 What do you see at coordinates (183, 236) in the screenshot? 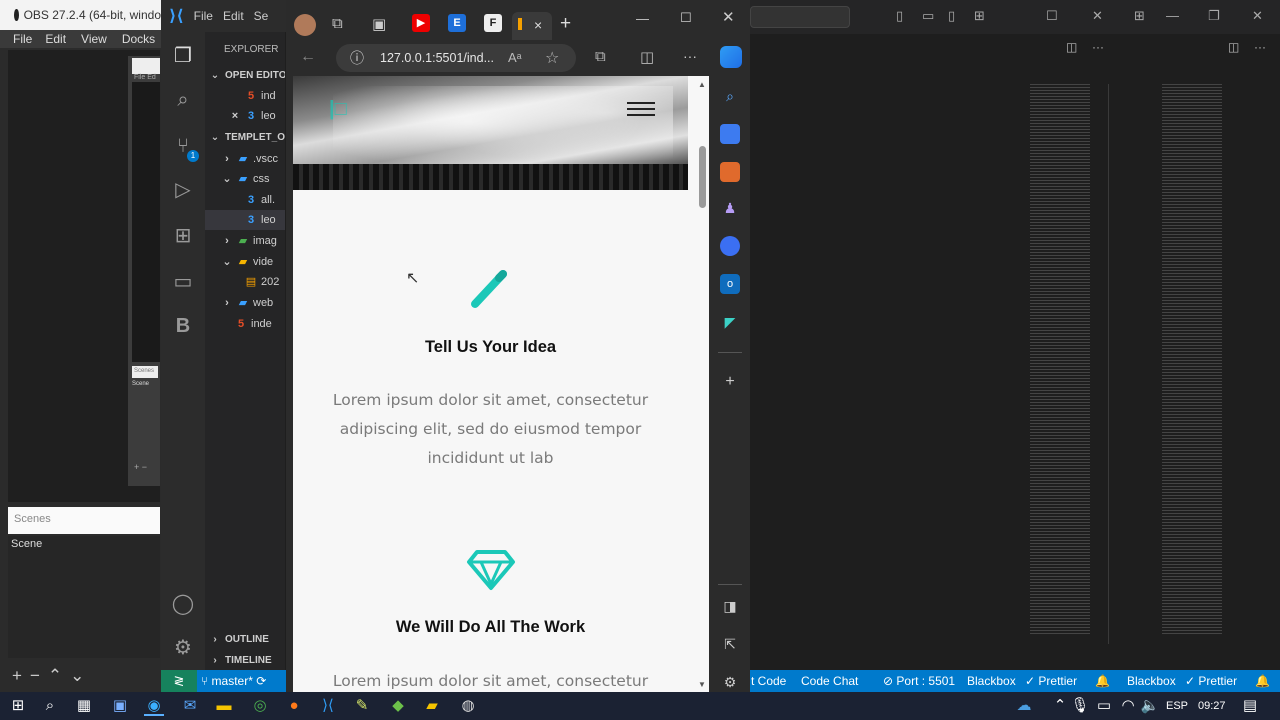
I see `extensions-icon: ⊞` at bounding box center [183, 236].